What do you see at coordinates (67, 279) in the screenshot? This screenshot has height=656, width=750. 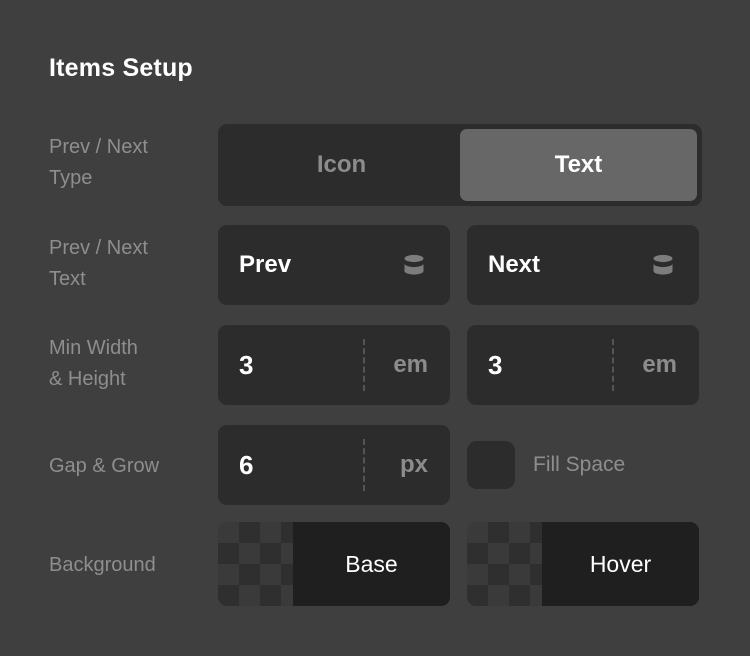 I see `row-label-line-2: Text` at bounding box center [67, 279].